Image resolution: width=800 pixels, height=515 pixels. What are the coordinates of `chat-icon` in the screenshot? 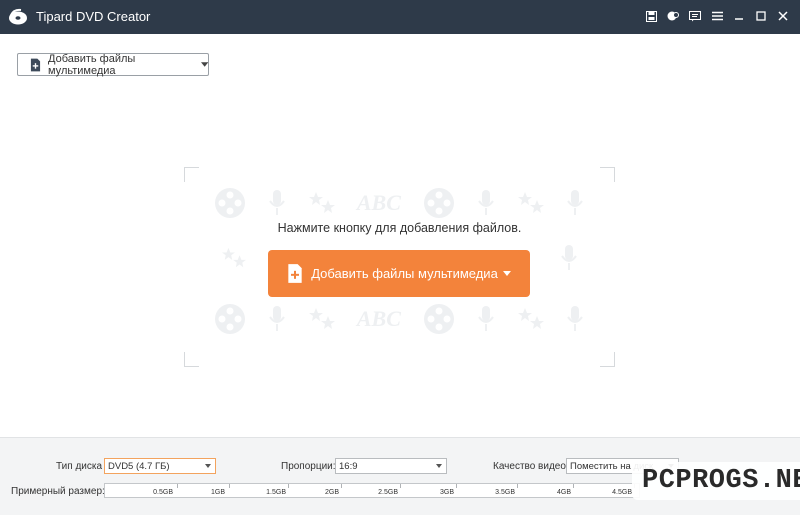 It's located at (695, 16).